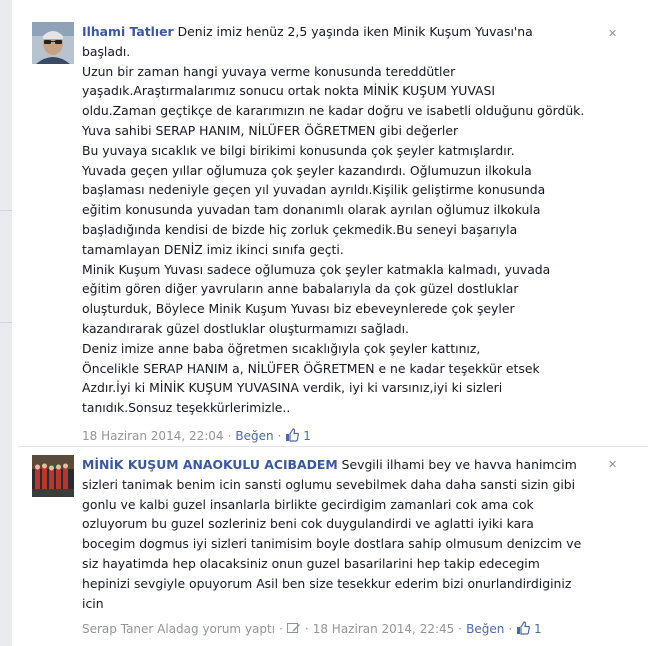 The width and height of the screenshot is (648, 646). I want to click on comment-author: Ilhami Tatlıer, so click(128, 31).